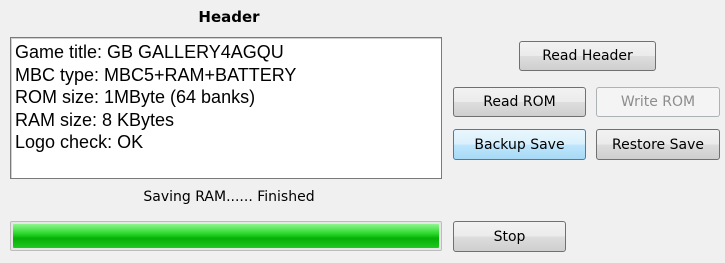 This screenshot has height=263, width=725. I want to click on ram-size-line: RAM size: 8 KBytes, so click(95, 119).